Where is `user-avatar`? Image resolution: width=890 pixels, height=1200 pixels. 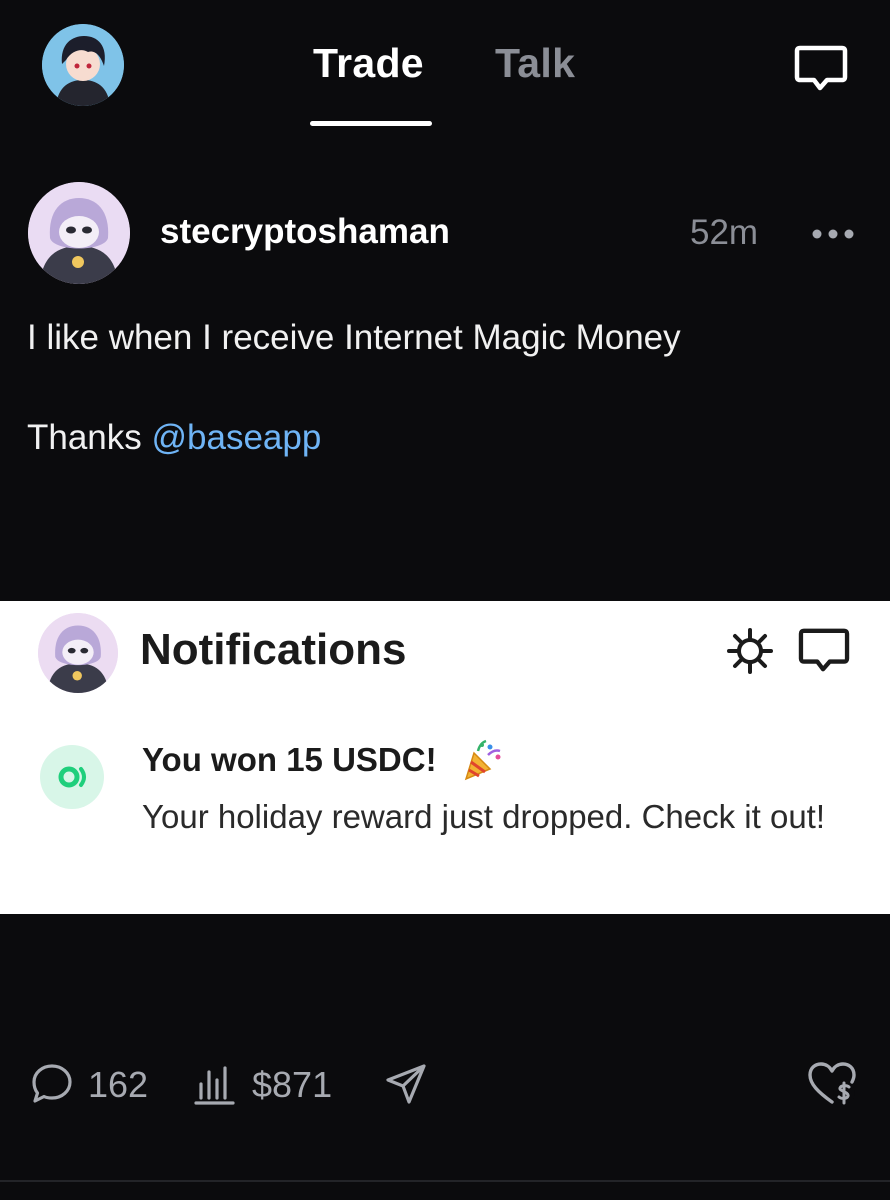
user-avatar is located at coordinates (83, 65).